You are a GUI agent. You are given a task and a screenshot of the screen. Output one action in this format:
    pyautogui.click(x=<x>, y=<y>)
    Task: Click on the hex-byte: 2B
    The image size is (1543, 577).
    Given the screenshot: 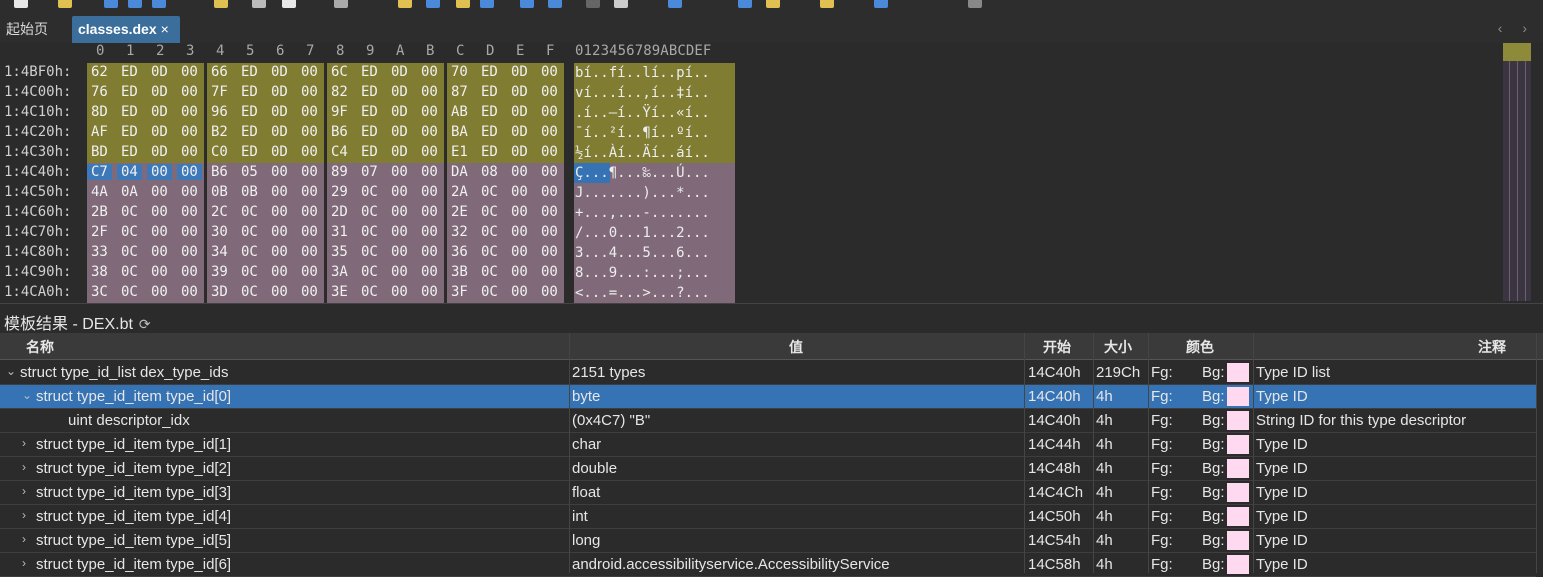 What is the action you would take?
    pyautogui.click(x=99, y=212)
    